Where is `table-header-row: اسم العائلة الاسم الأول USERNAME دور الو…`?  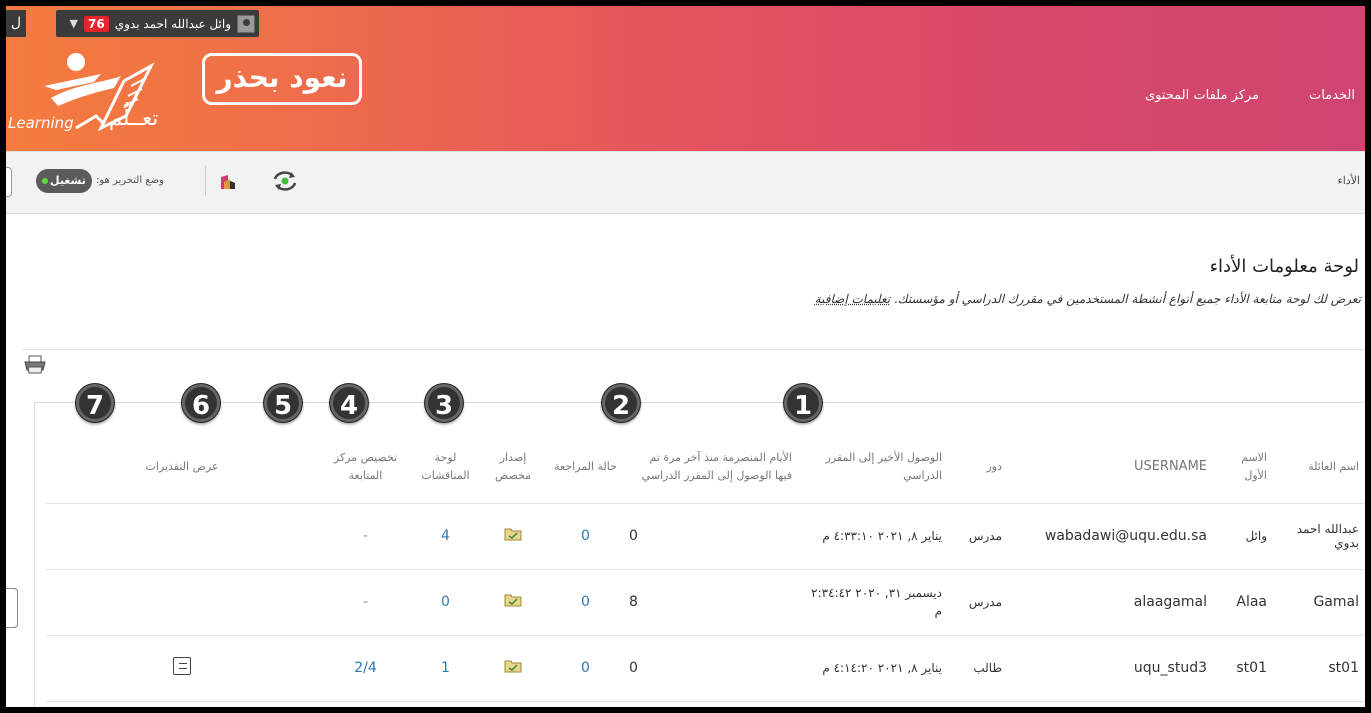
table-header-row: اسم العائلة الاسم الأول USERNAME دور الو… is located at coordinates (705, 467).